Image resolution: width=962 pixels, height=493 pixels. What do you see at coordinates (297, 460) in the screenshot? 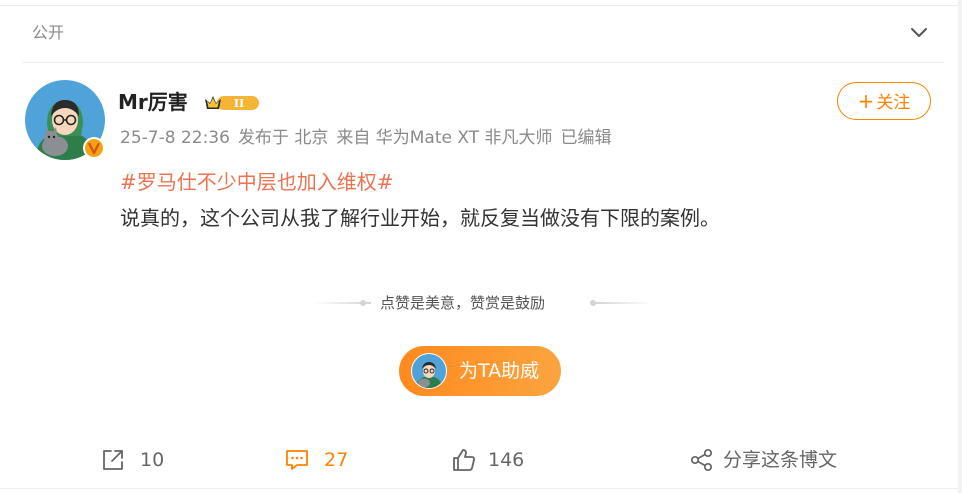
I see `comment-icon` at bounding box center [297, 460].